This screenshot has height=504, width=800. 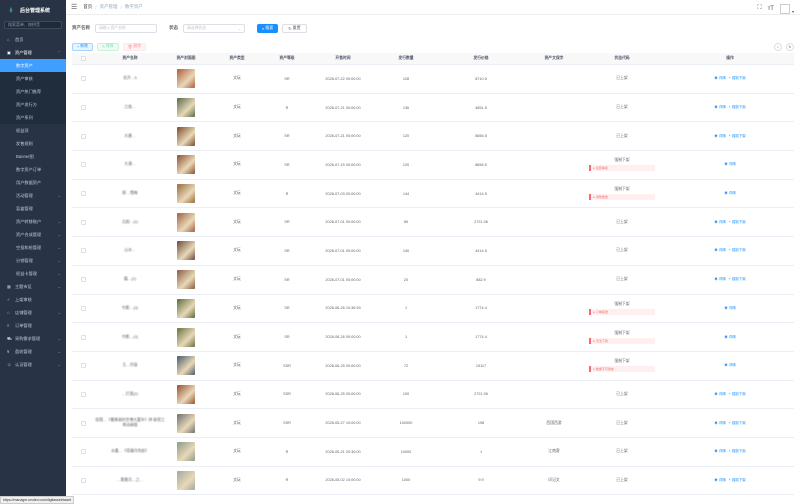 What do you see at coordinates (759, 8) in the screenshot?
I see `fullscreen-icon: ⛶` at bounding box center [759, 8].